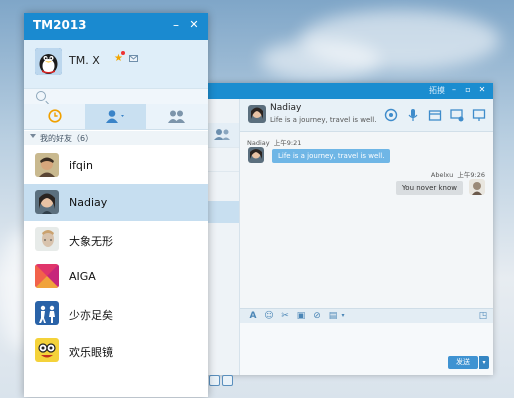  I want to click on main-tabs, so click(116, 117).